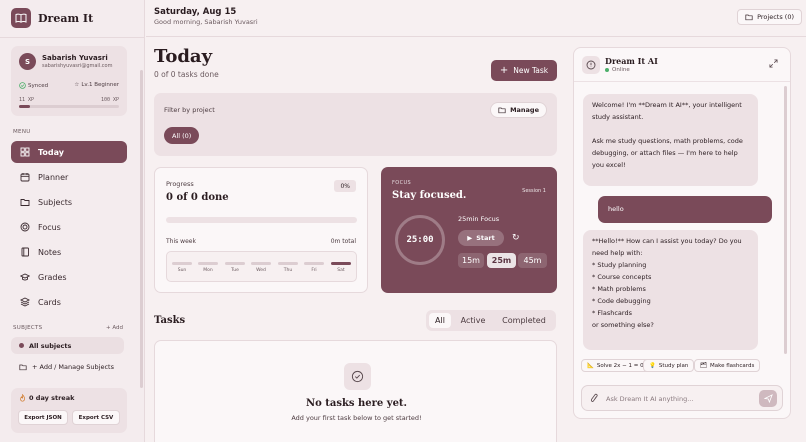 Image resolution: width=806 pixels, height=442 pixels. I want to click on plus-icon: +, so click(504, 70).